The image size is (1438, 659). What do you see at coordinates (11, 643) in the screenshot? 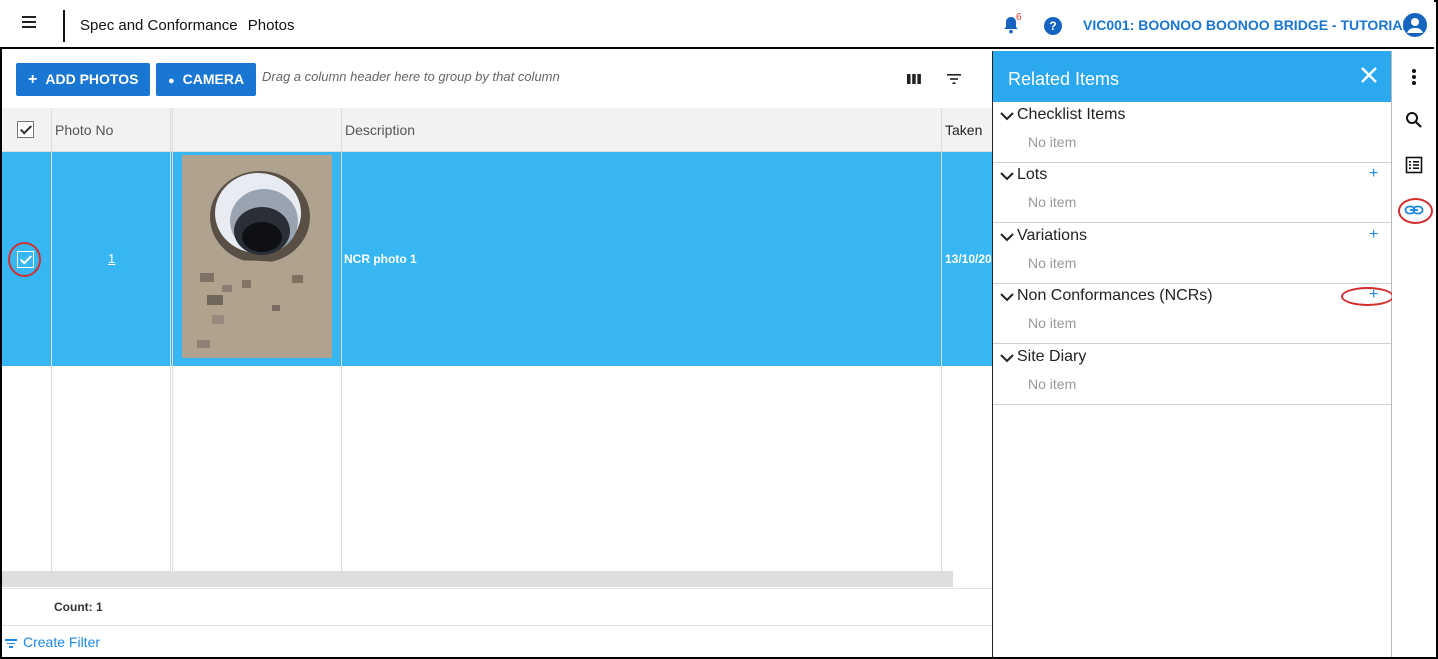
I see `filter-lines-icon` at bounding box center [11, 643].